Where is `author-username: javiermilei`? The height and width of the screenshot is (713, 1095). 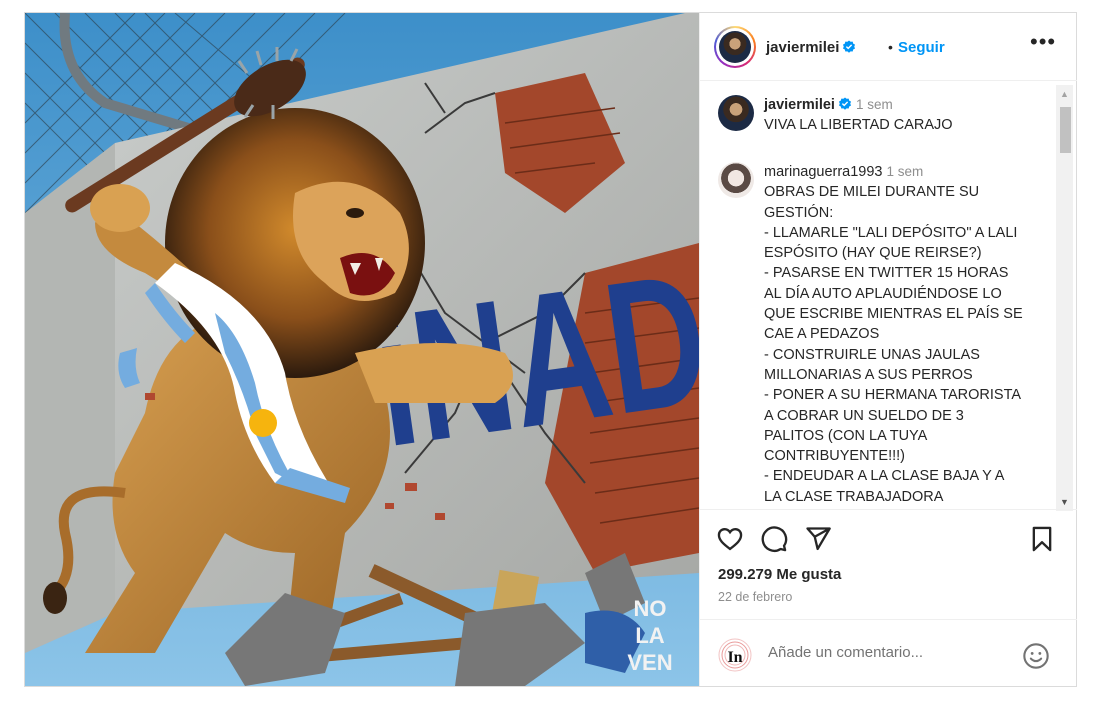 author-username: javiermilei is located at coordinates (811, 47).